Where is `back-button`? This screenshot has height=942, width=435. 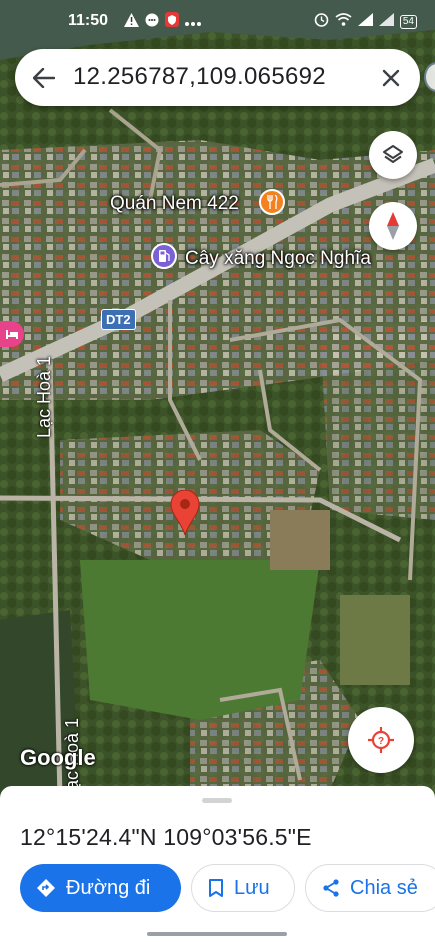
back-button is located at coordinates (44, 78).